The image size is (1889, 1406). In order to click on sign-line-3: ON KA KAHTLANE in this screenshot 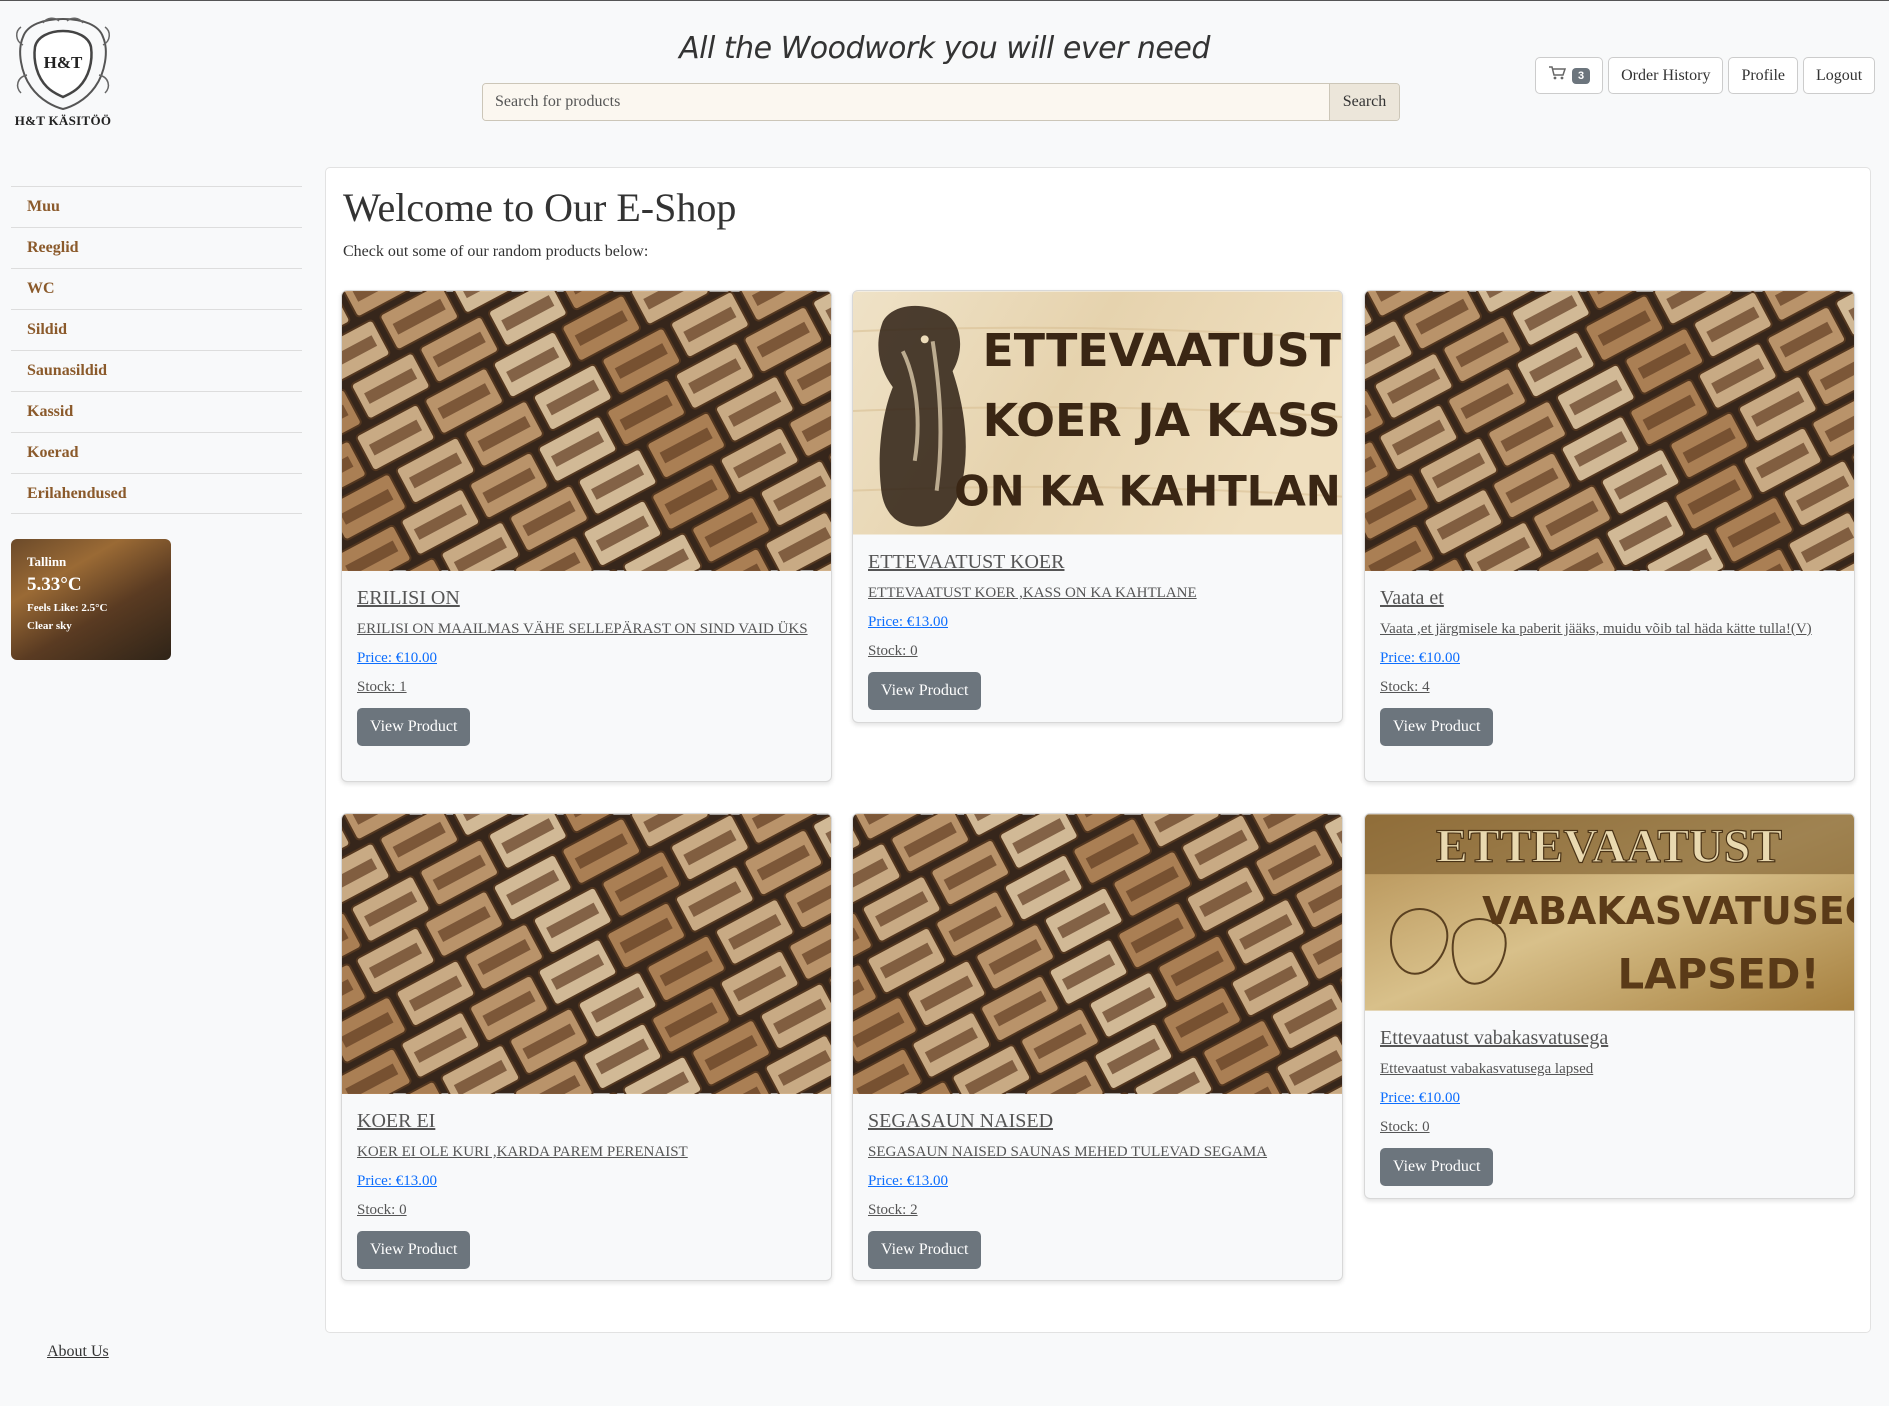, I will do `click(1148, 491)`.